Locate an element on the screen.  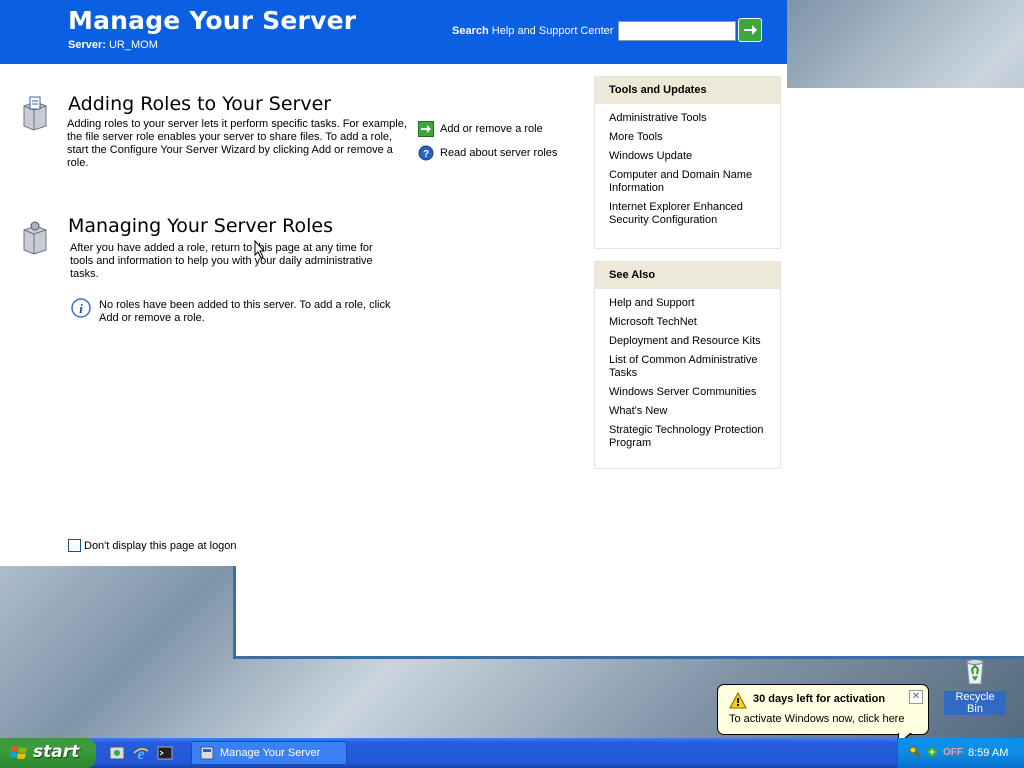
system-tray: OFF 8:59 AM is located at coordinates (960, 753).